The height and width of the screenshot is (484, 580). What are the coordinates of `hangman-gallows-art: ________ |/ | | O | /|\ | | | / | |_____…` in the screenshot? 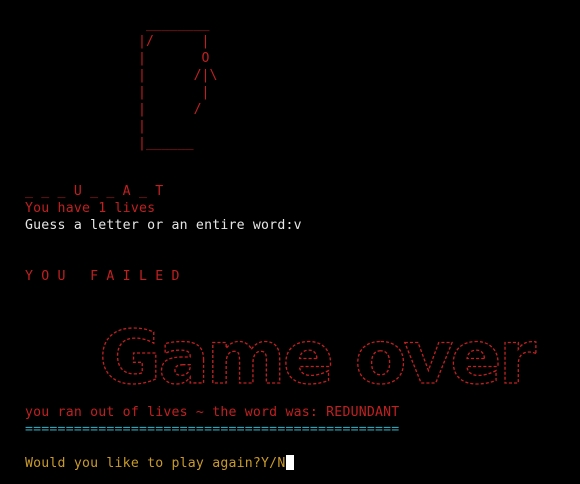 It's located at (178, 84).